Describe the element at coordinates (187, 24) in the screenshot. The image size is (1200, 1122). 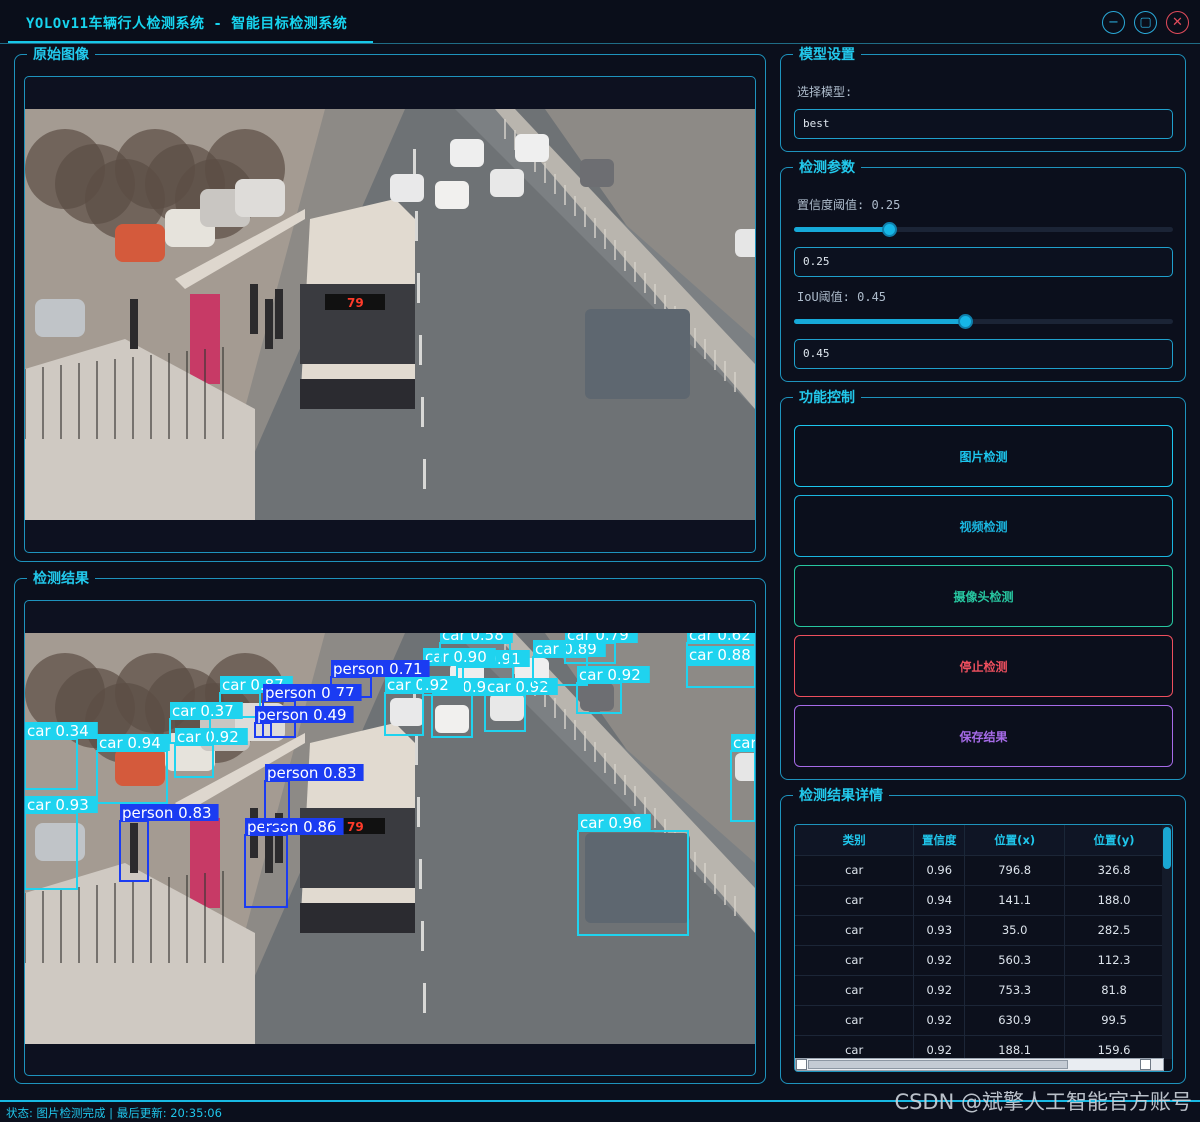
I see `window-title: YOLOv11车辆行人检测系统 - 智能目标检测系统` at that location.